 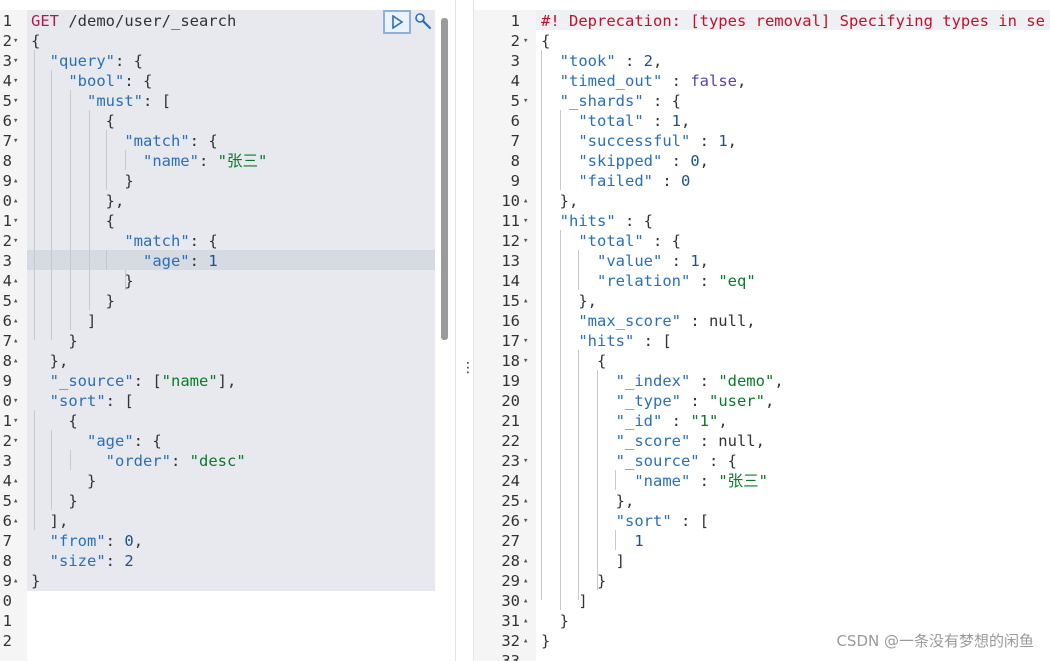 I want to click on code-text: "_source" : {, so click(x=639, y=461).